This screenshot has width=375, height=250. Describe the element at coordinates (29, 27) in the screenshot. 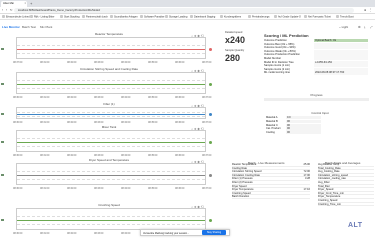

I see `tab-batch-test: Batch Test` at that location.